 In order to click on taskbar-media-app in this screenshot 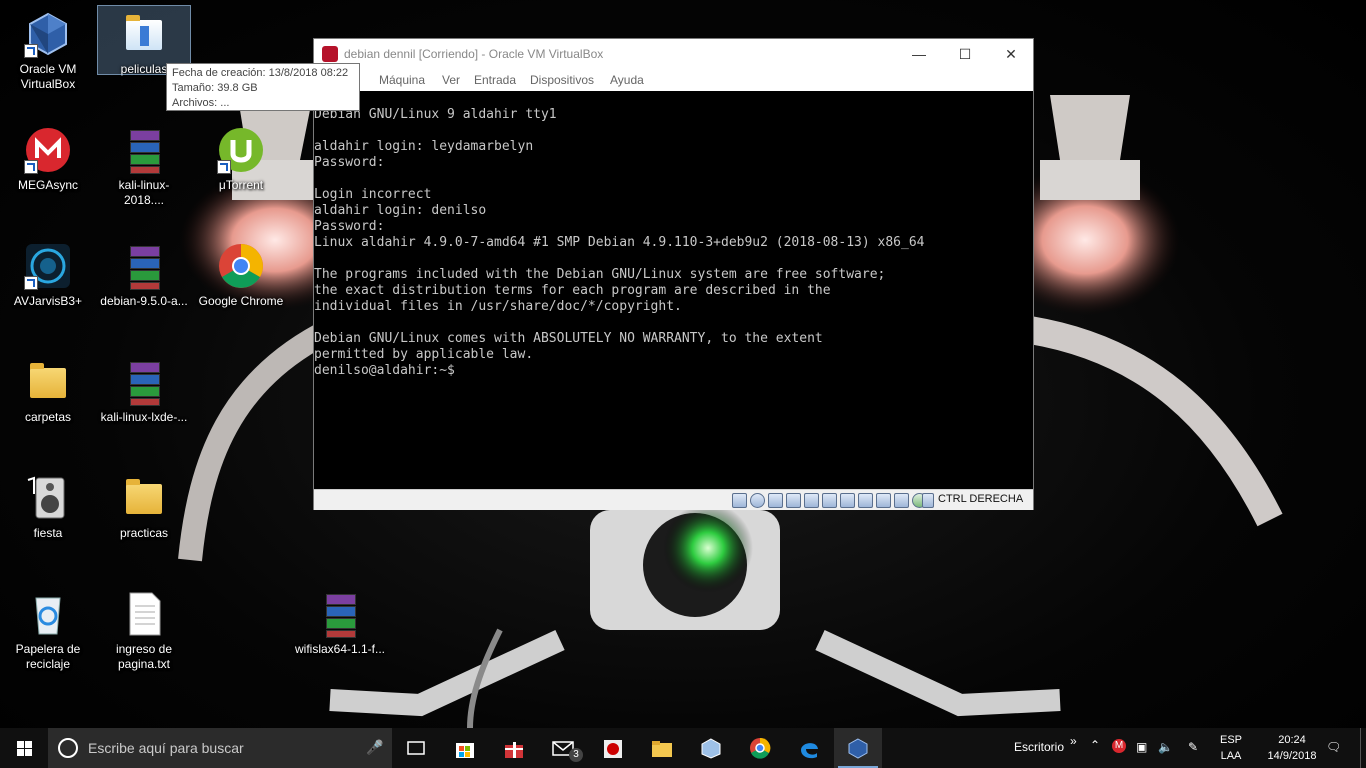, I will do `click(613, 748)`.